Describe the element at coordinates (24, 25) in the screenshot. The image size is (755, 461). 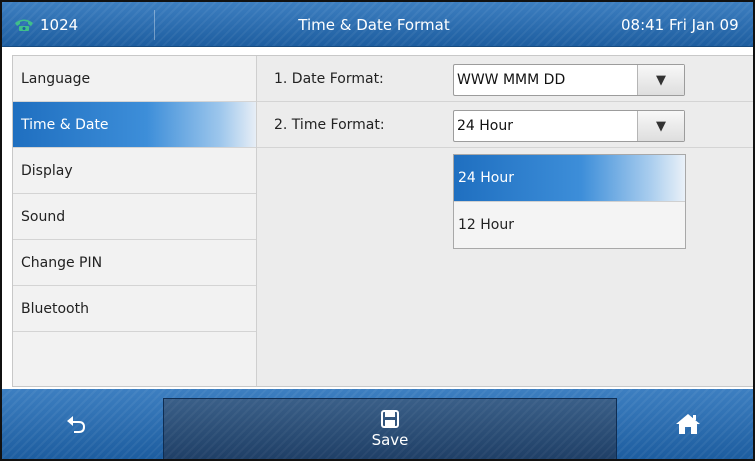
I see `phone-icon` at that location.